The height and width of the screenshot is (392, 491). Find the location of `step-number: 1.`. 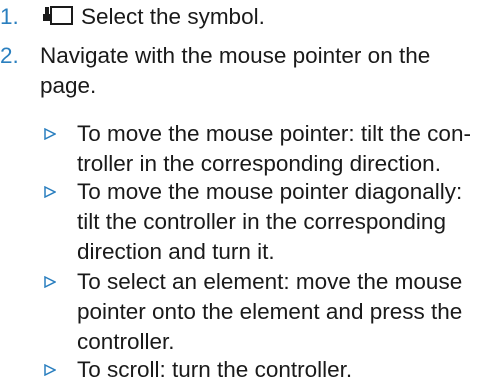

step-number: 1. is located at coordinates (9, 16).